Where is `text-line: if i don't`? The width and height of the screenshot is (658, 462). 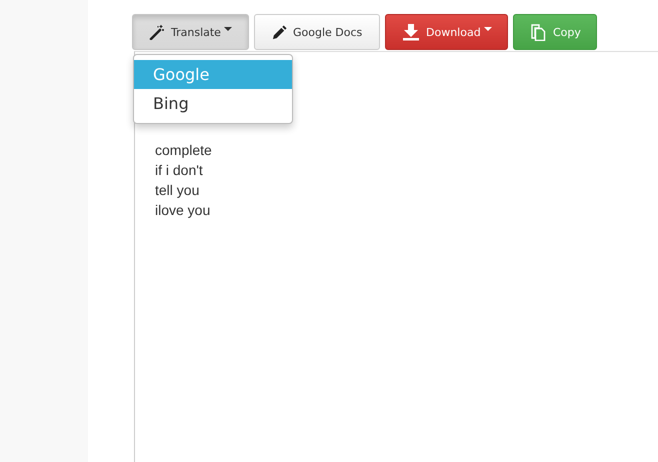
text-line: if i don't is located at coordinates (179, 170).